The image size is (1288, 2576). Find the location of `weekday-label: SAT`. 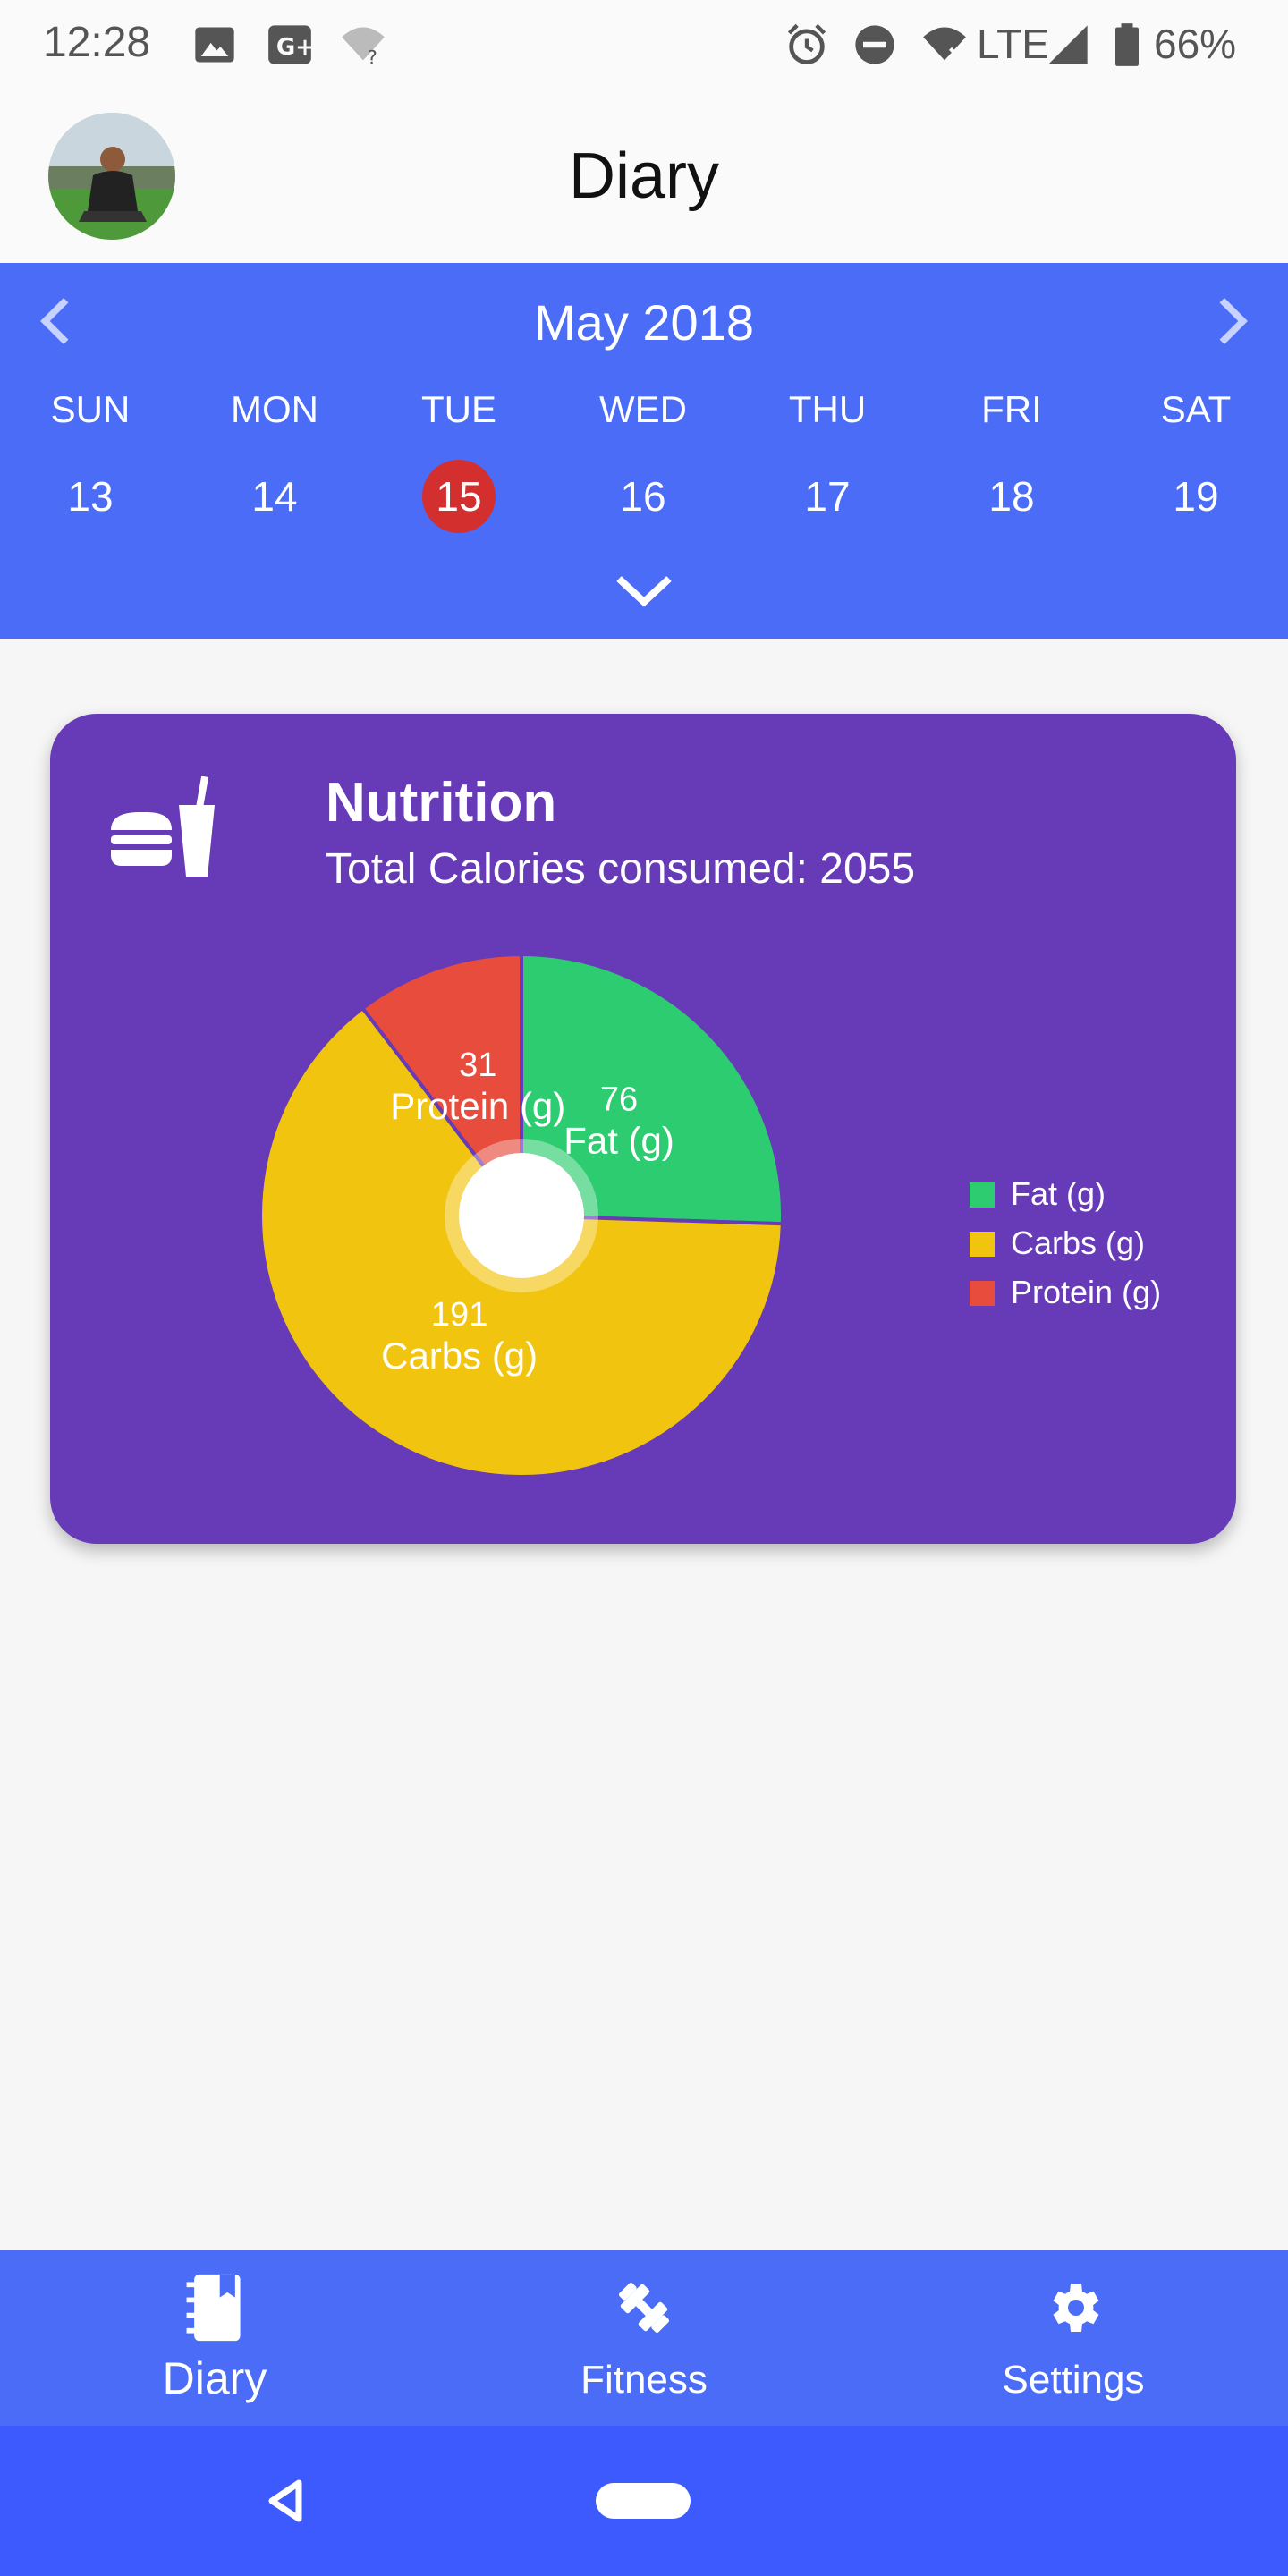

weekday-label: SAT is located at coordinates (1196, 409).